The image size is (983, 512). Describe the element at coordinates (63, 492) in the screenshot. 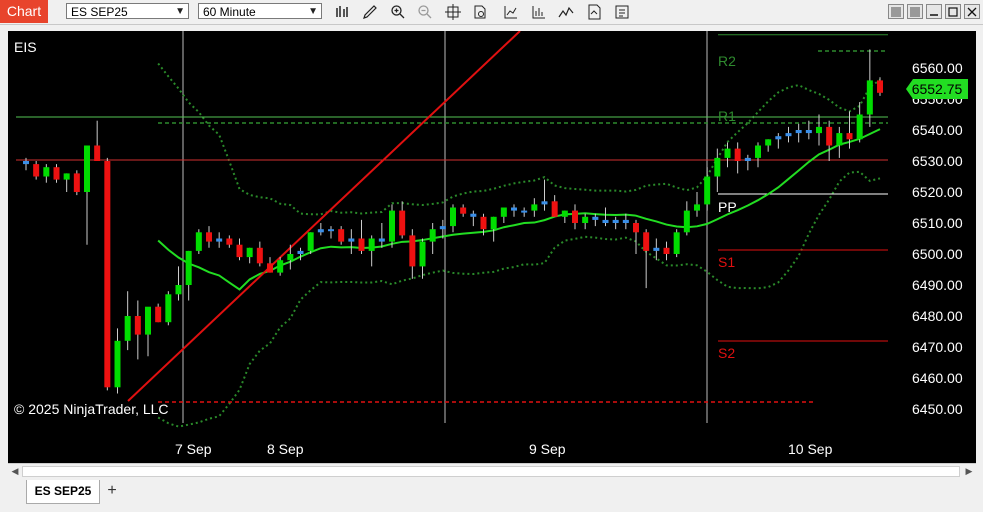

I see `tab-es-sep25: ES SEP25` at that location.